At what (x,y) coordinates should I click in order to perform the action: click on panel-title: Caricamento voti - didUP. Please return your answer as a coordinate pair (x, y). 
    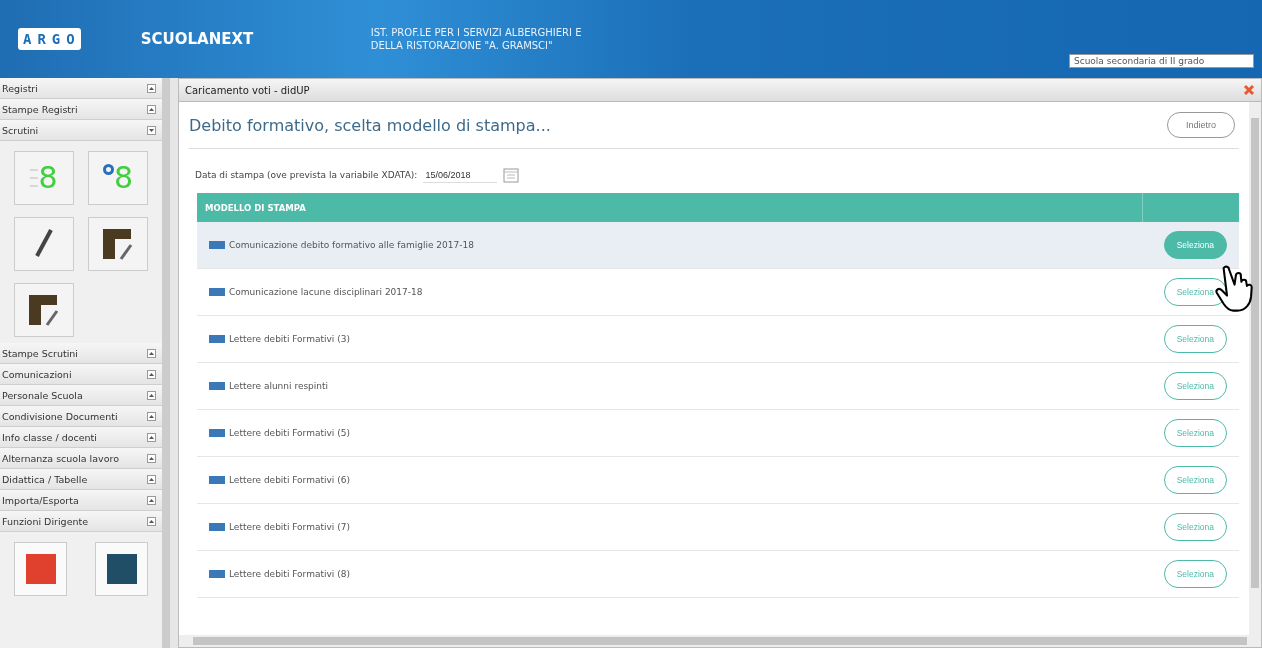
    Looking at the image, I should click on (247, 90).